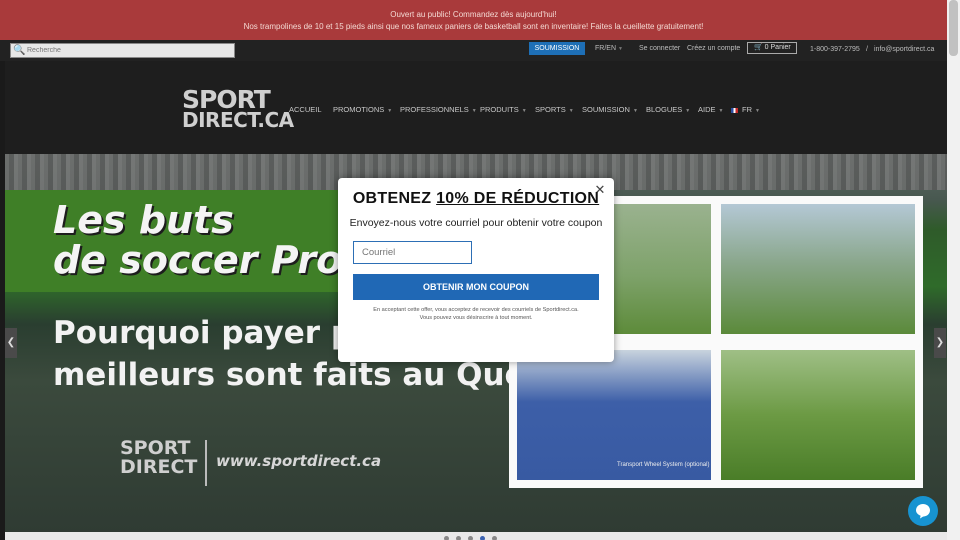 This screenshot has height=540, width=960. I want to click on nav-label: SPORTS, so click(550, 109).